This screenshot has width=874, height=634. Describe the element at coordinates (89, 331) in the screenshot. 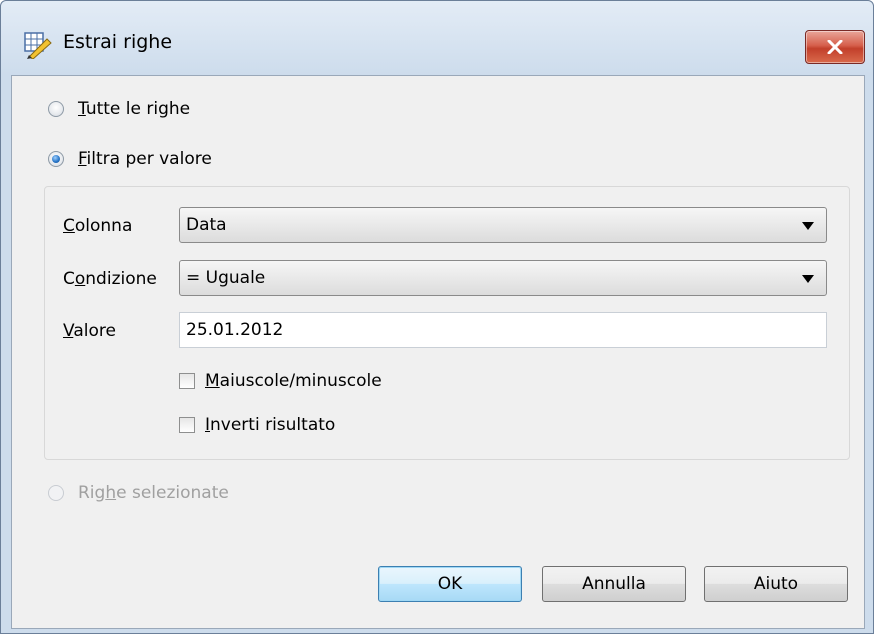

I see `value-label: Valore` at that location.